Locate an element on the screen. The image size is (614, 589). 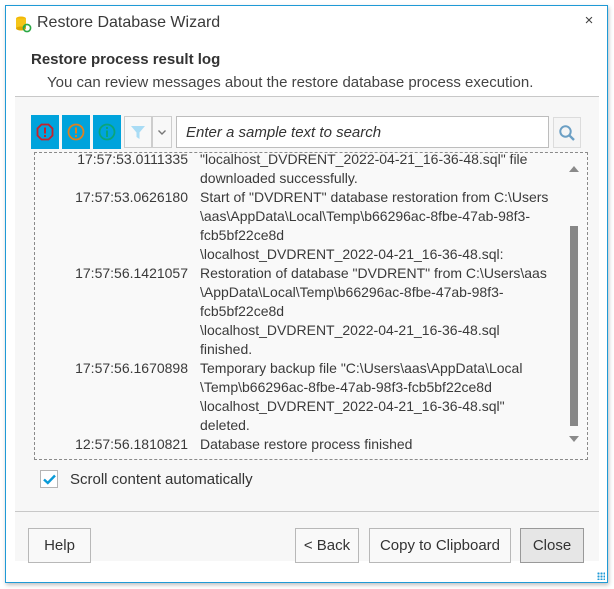
log-message-line: deleted. is located at coordinates (225, 425).